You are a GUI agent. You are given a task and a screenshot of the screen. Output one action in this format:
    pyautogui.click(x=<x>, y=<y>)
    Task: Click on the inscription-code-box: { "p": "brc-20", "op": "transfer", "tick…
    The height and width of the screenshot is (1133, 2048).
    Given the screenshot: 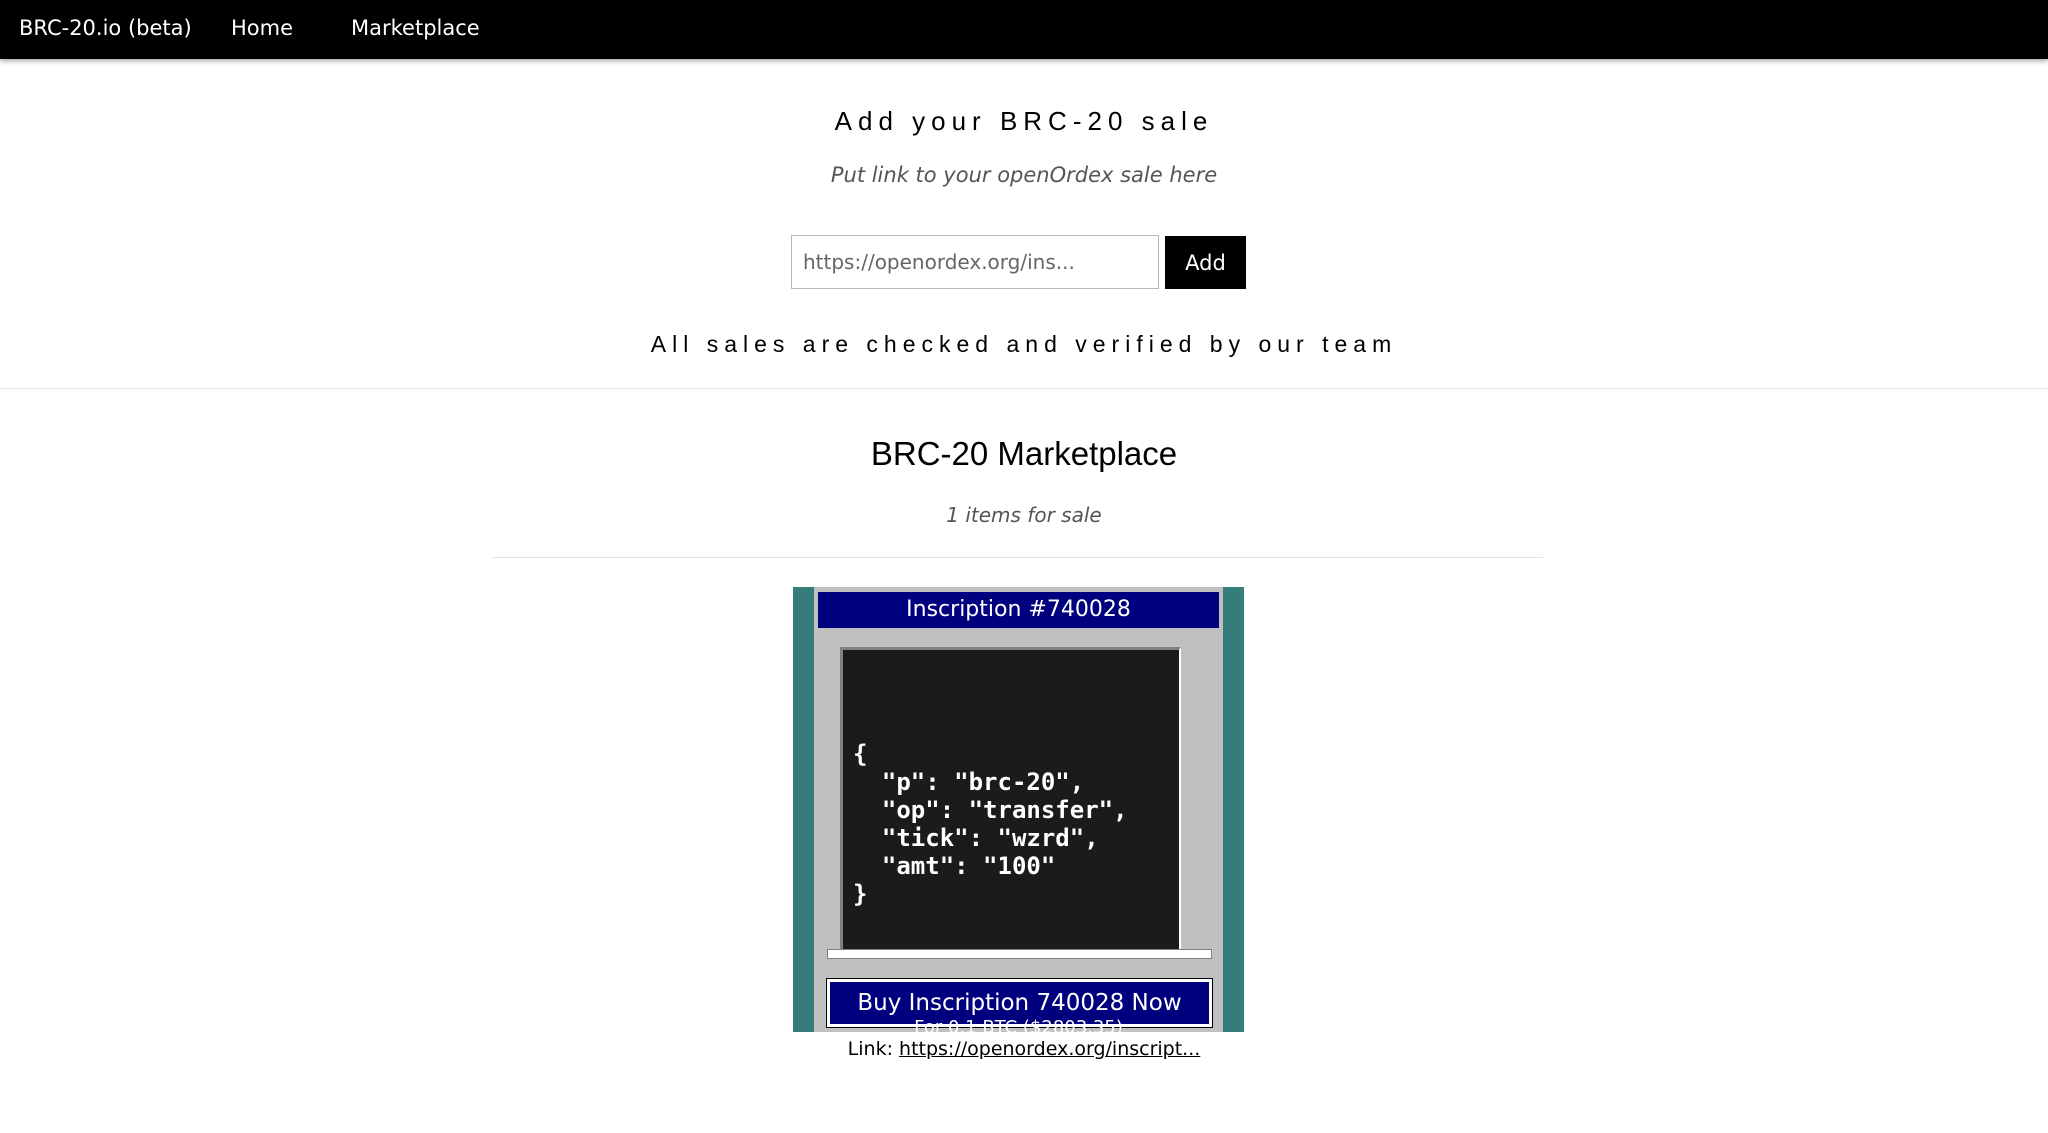 What is the action you would take?
    pyautogui.click(x=1010, y=800)
    